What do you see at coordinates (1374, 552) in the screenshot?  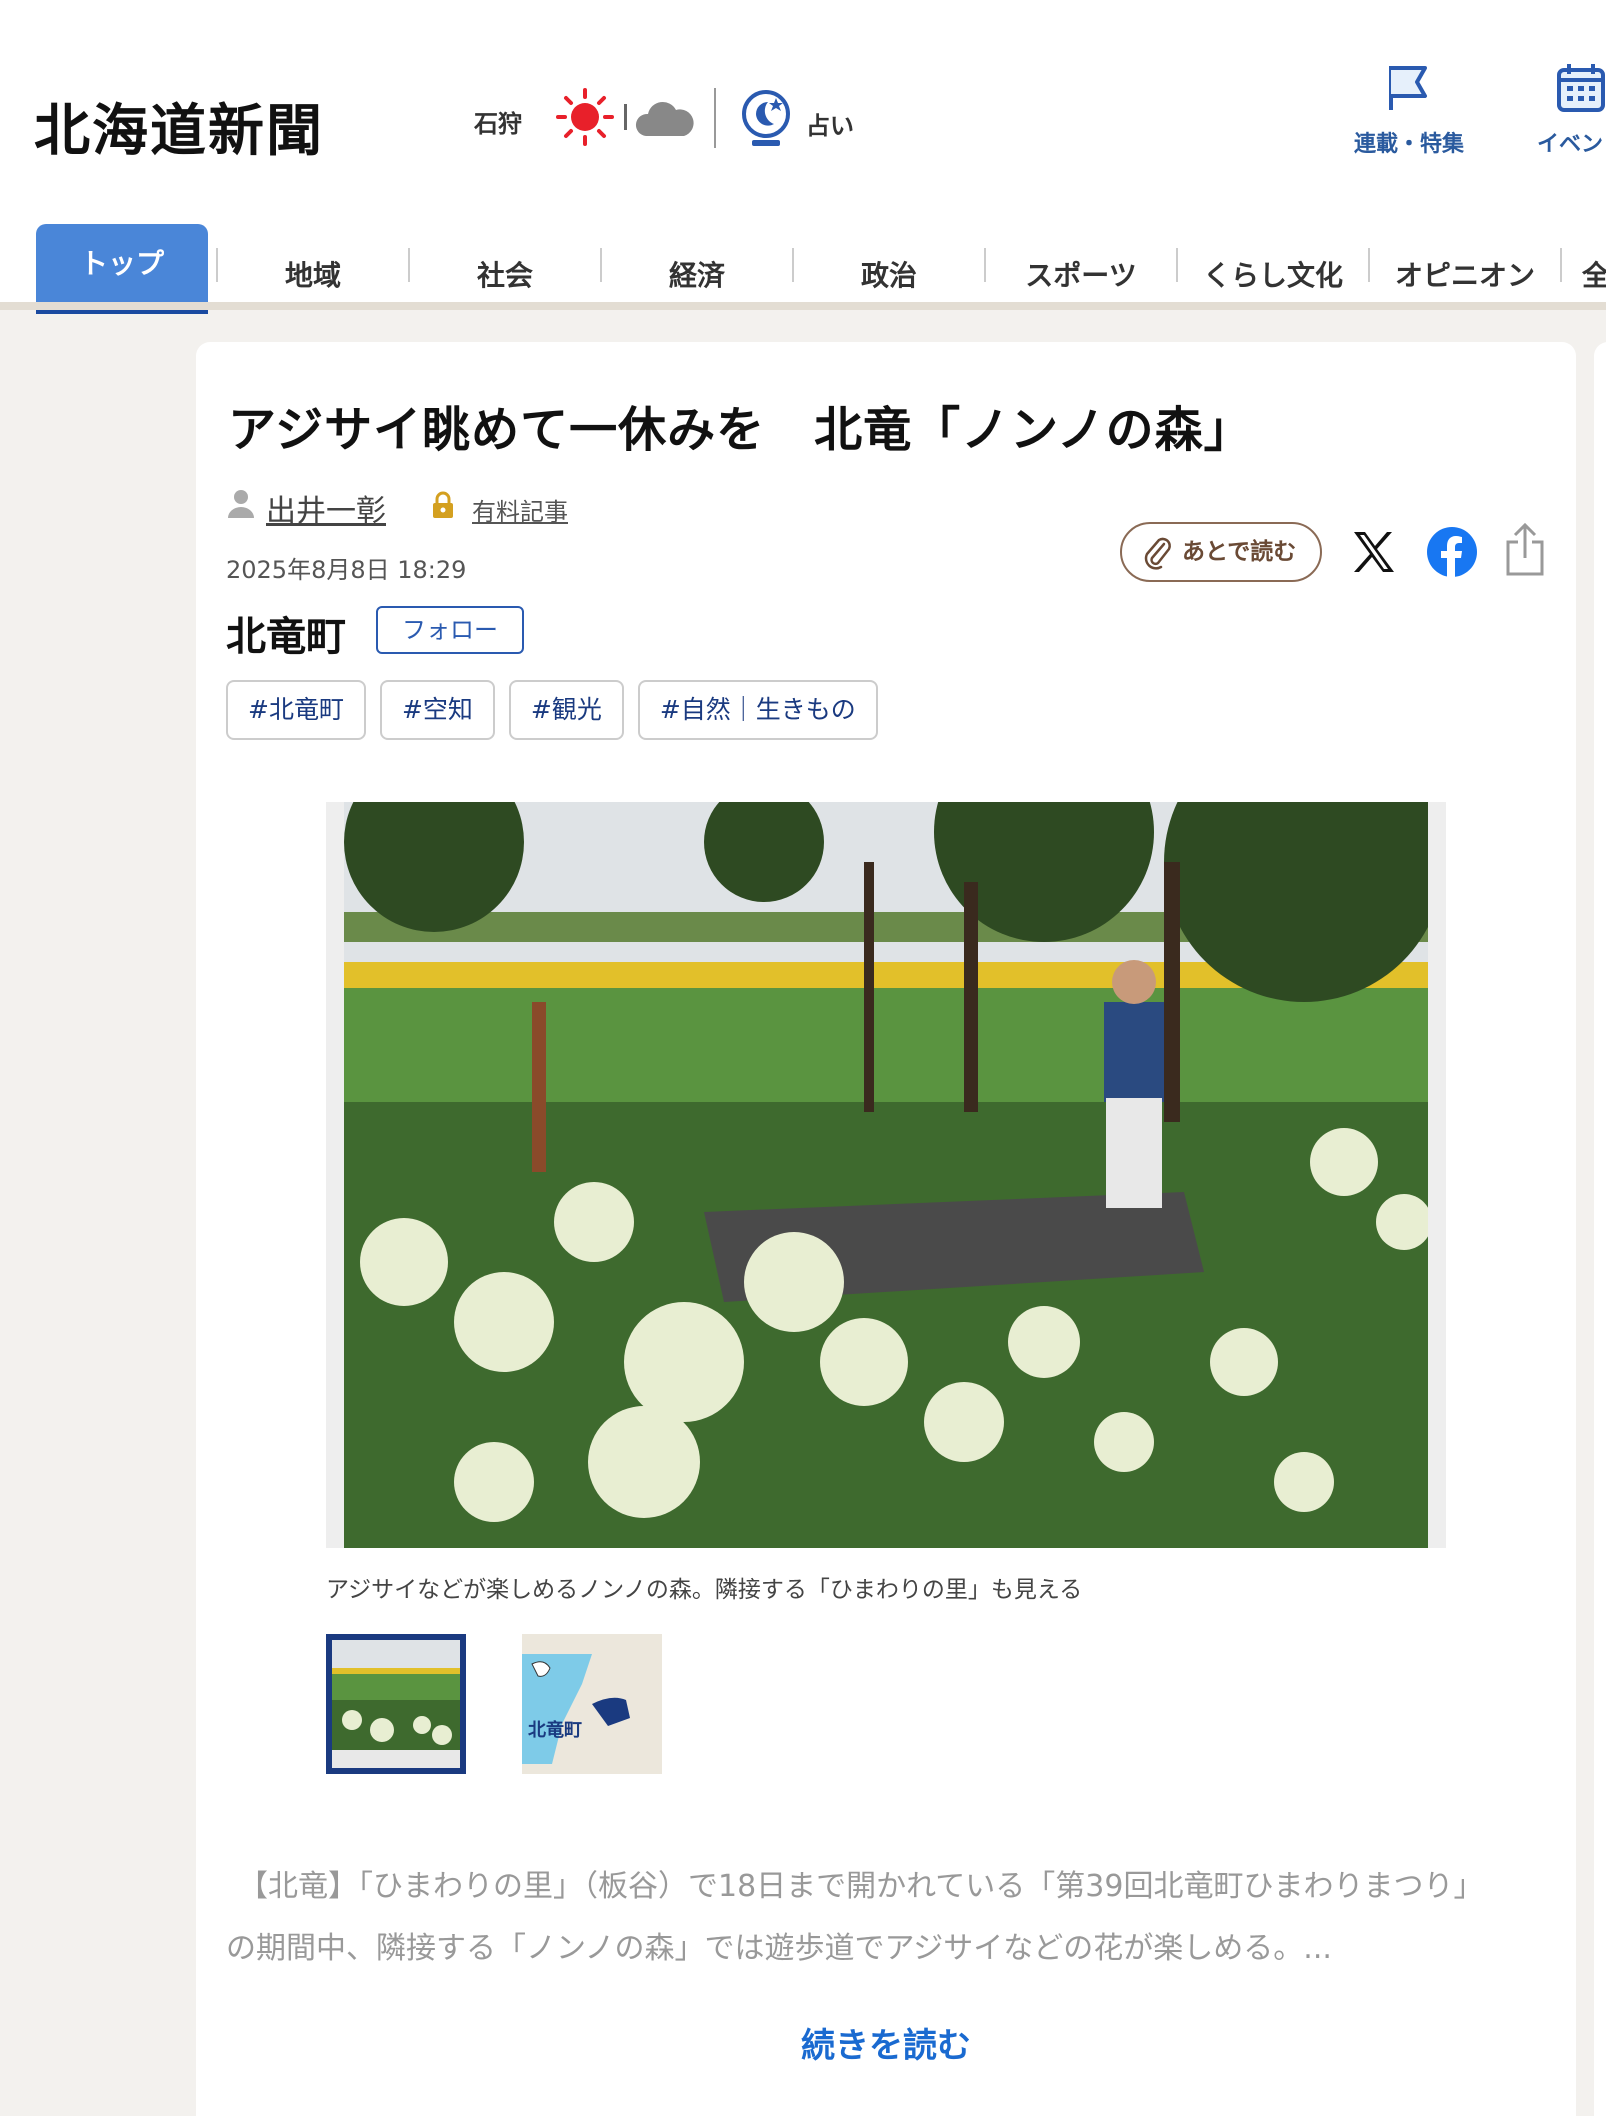 I see `x-share-icon` at bounding box center [1374, 552].